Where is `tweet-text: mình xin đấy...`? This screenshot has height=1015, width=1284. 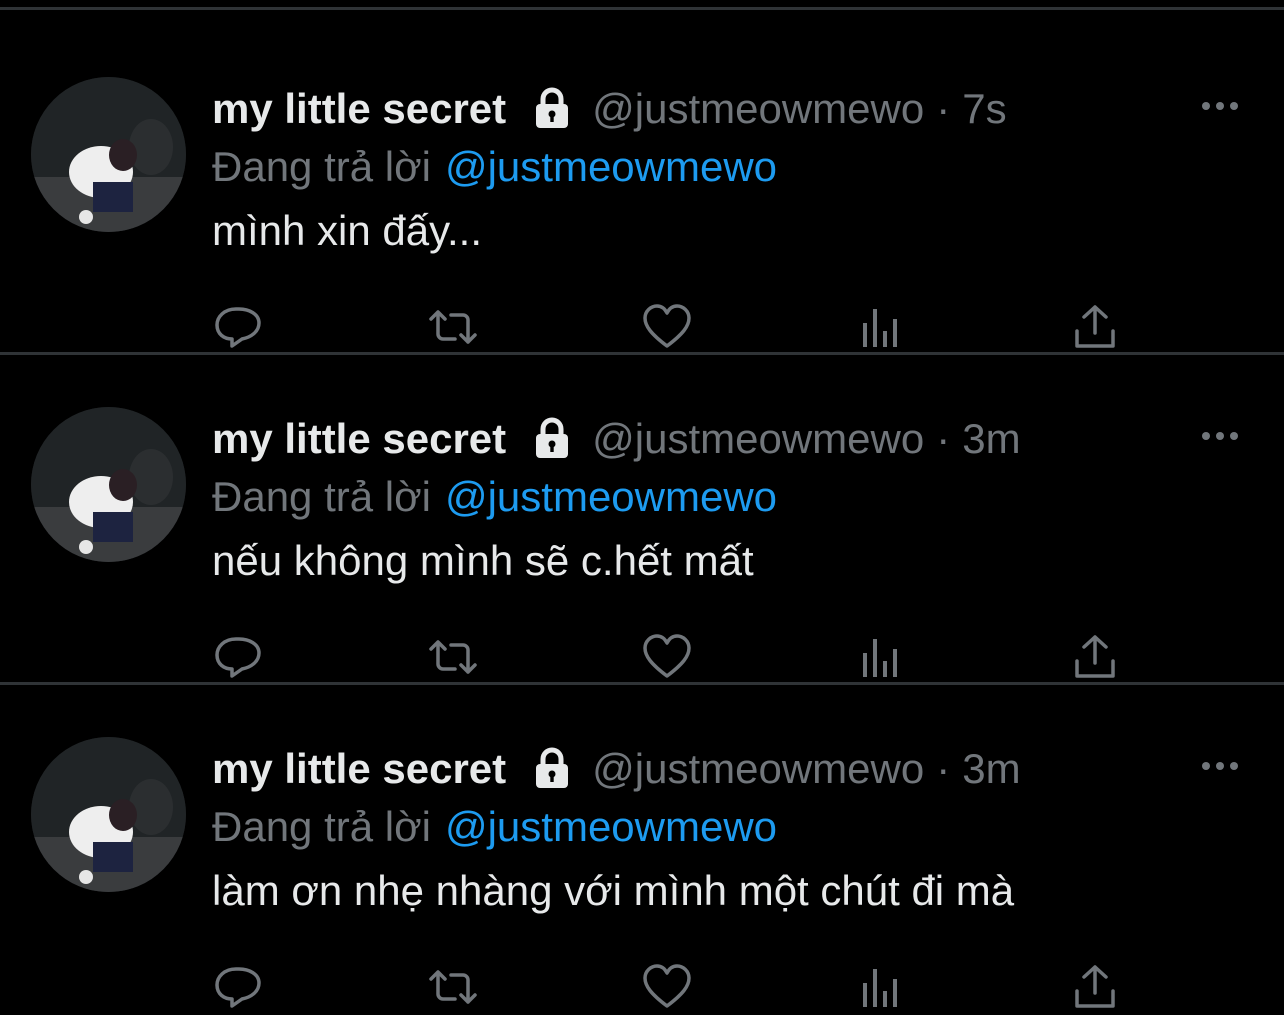
tweet-text: mình xin đấy... is located at coordinates (347, 230).